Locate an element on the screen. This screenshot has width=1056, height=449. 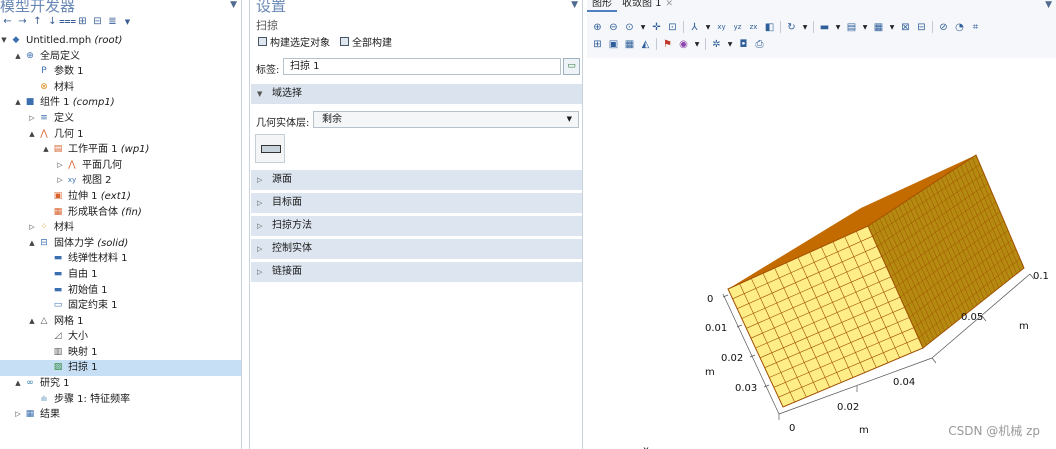
label-action-icon: ▭ is located at coordinates (571, 66).